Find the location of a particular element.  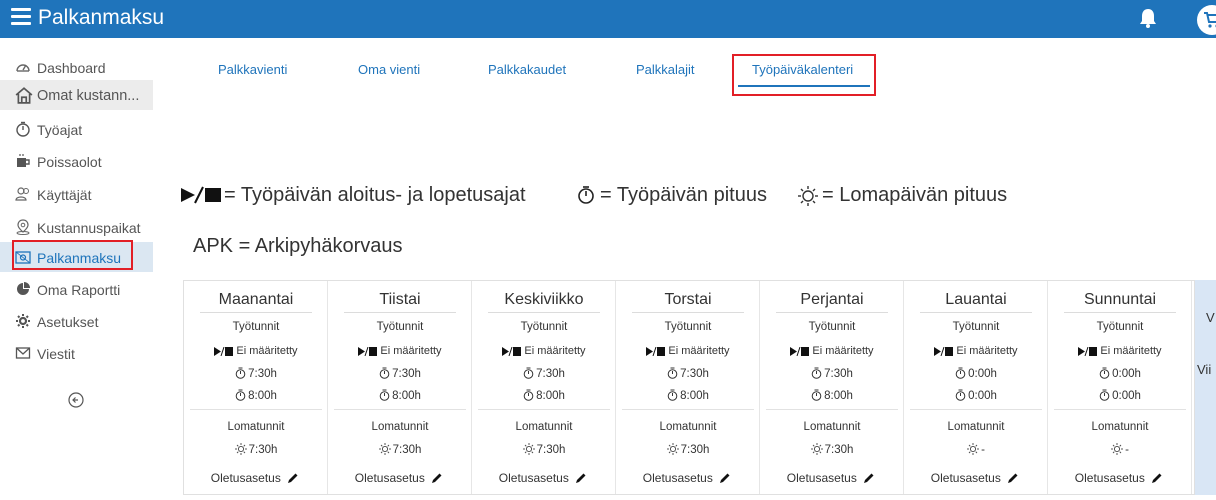

sidebar-item-label: Asetukset is located at coordinates (68, 322).